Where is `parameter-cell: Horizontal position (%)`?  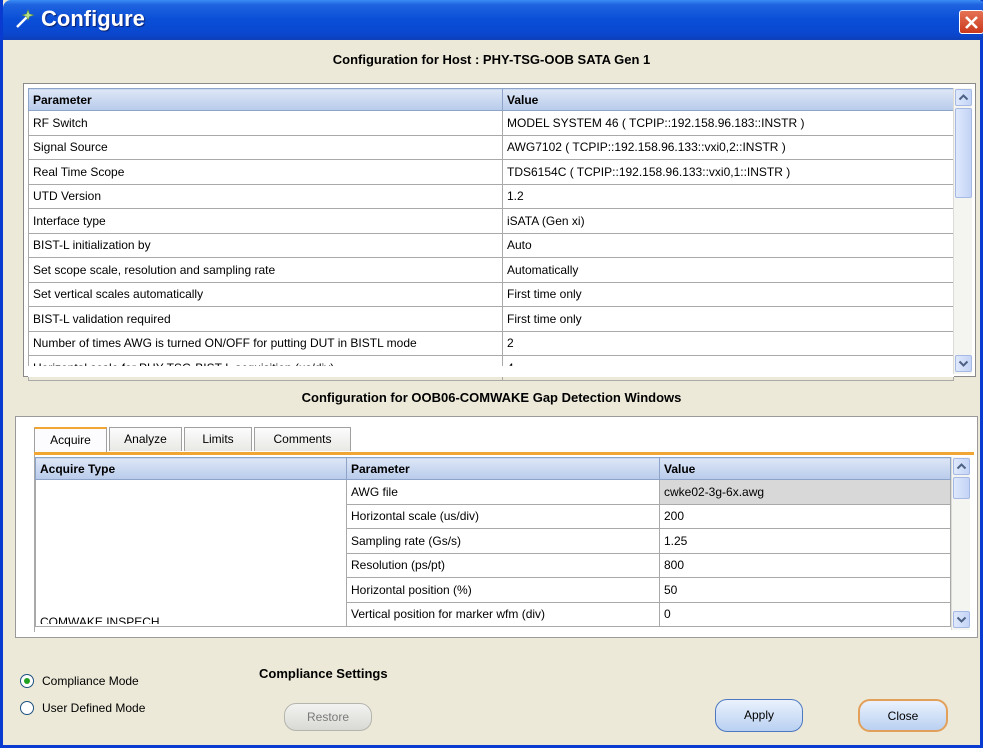 parameter-cell: Horizontal position (%) is located at coordinates (503, 590).